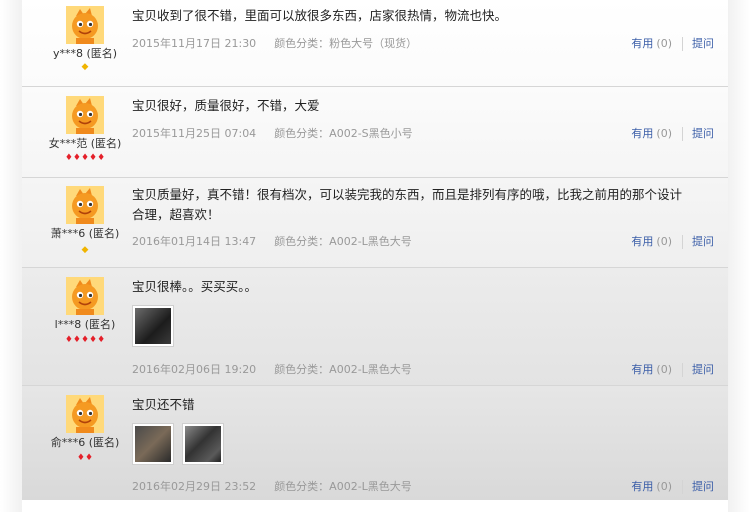 This screenshot has height=512, width=750. What do you see at coordinates (739, 256) in the screenshot?
I see `page-edge-right` at bounding box center [739, 256].